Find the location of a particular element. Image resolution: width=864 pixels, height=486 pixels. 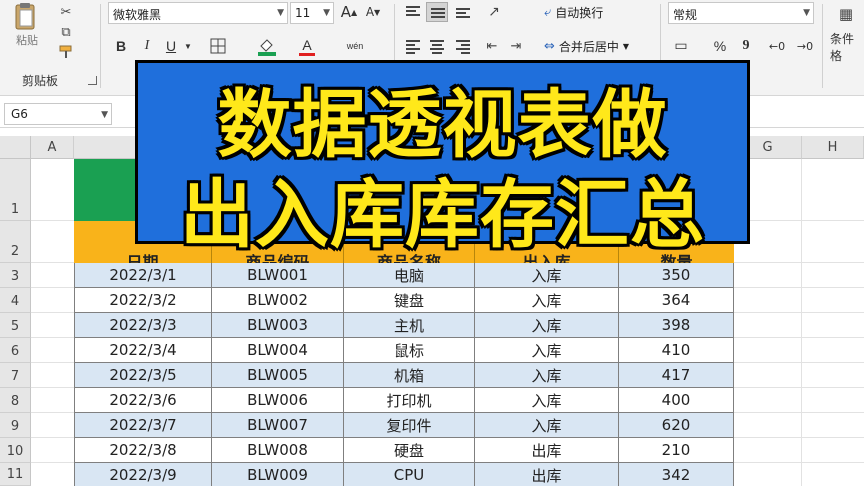

row-header-8: 8 is located at coordinates (15, 400).